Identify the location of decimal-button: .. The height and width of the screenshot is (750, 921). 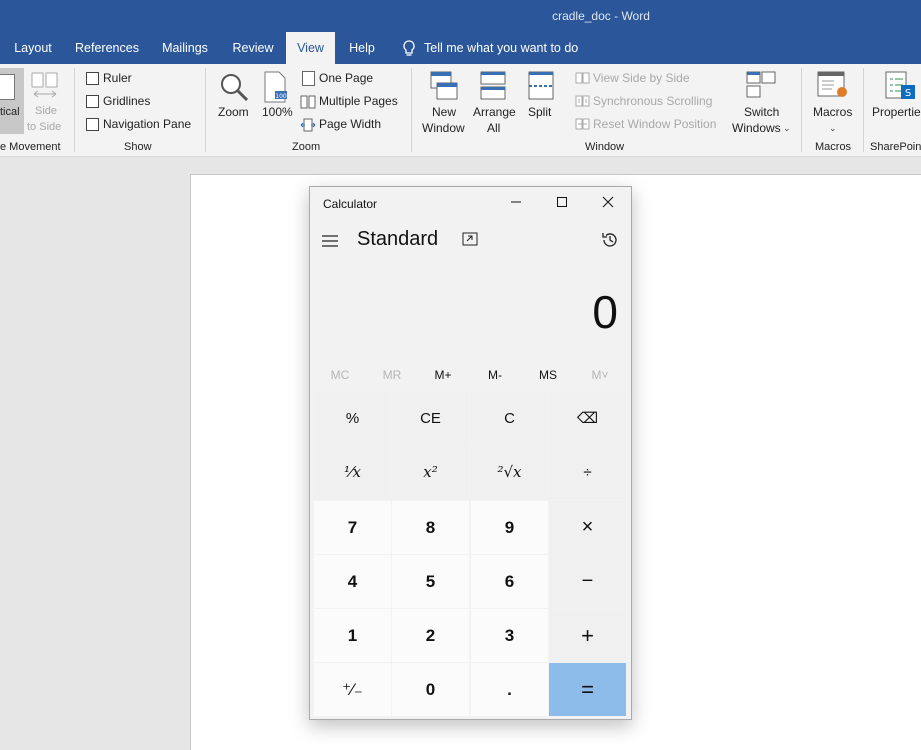
(509, 689).